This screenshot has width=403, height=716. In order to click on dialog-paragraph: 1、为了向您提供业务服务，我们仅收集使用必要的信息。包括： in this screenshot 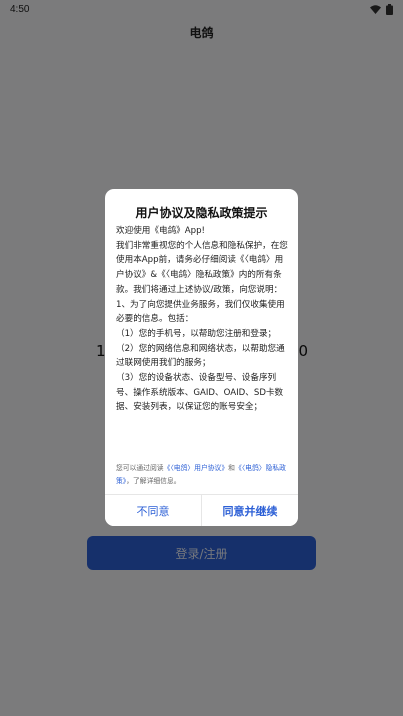, I will do `click(200, 312)`.